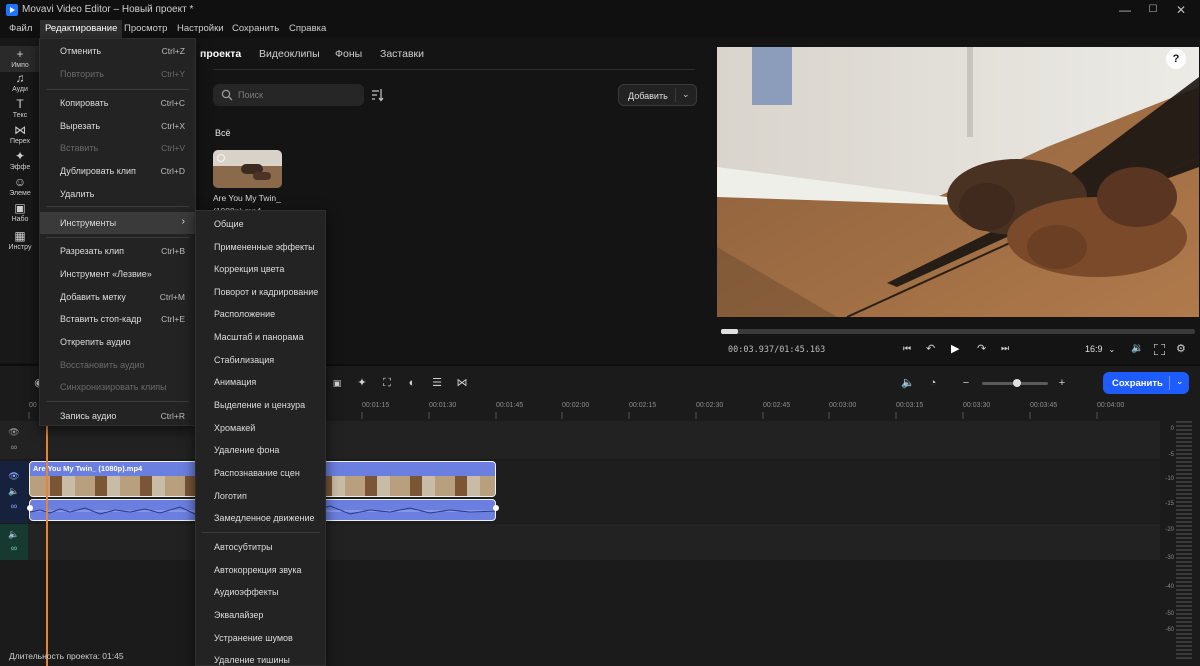  Describe the element at coordinates (1181, 10) in the screenshot. I see `close-icon: ✕` at that location.